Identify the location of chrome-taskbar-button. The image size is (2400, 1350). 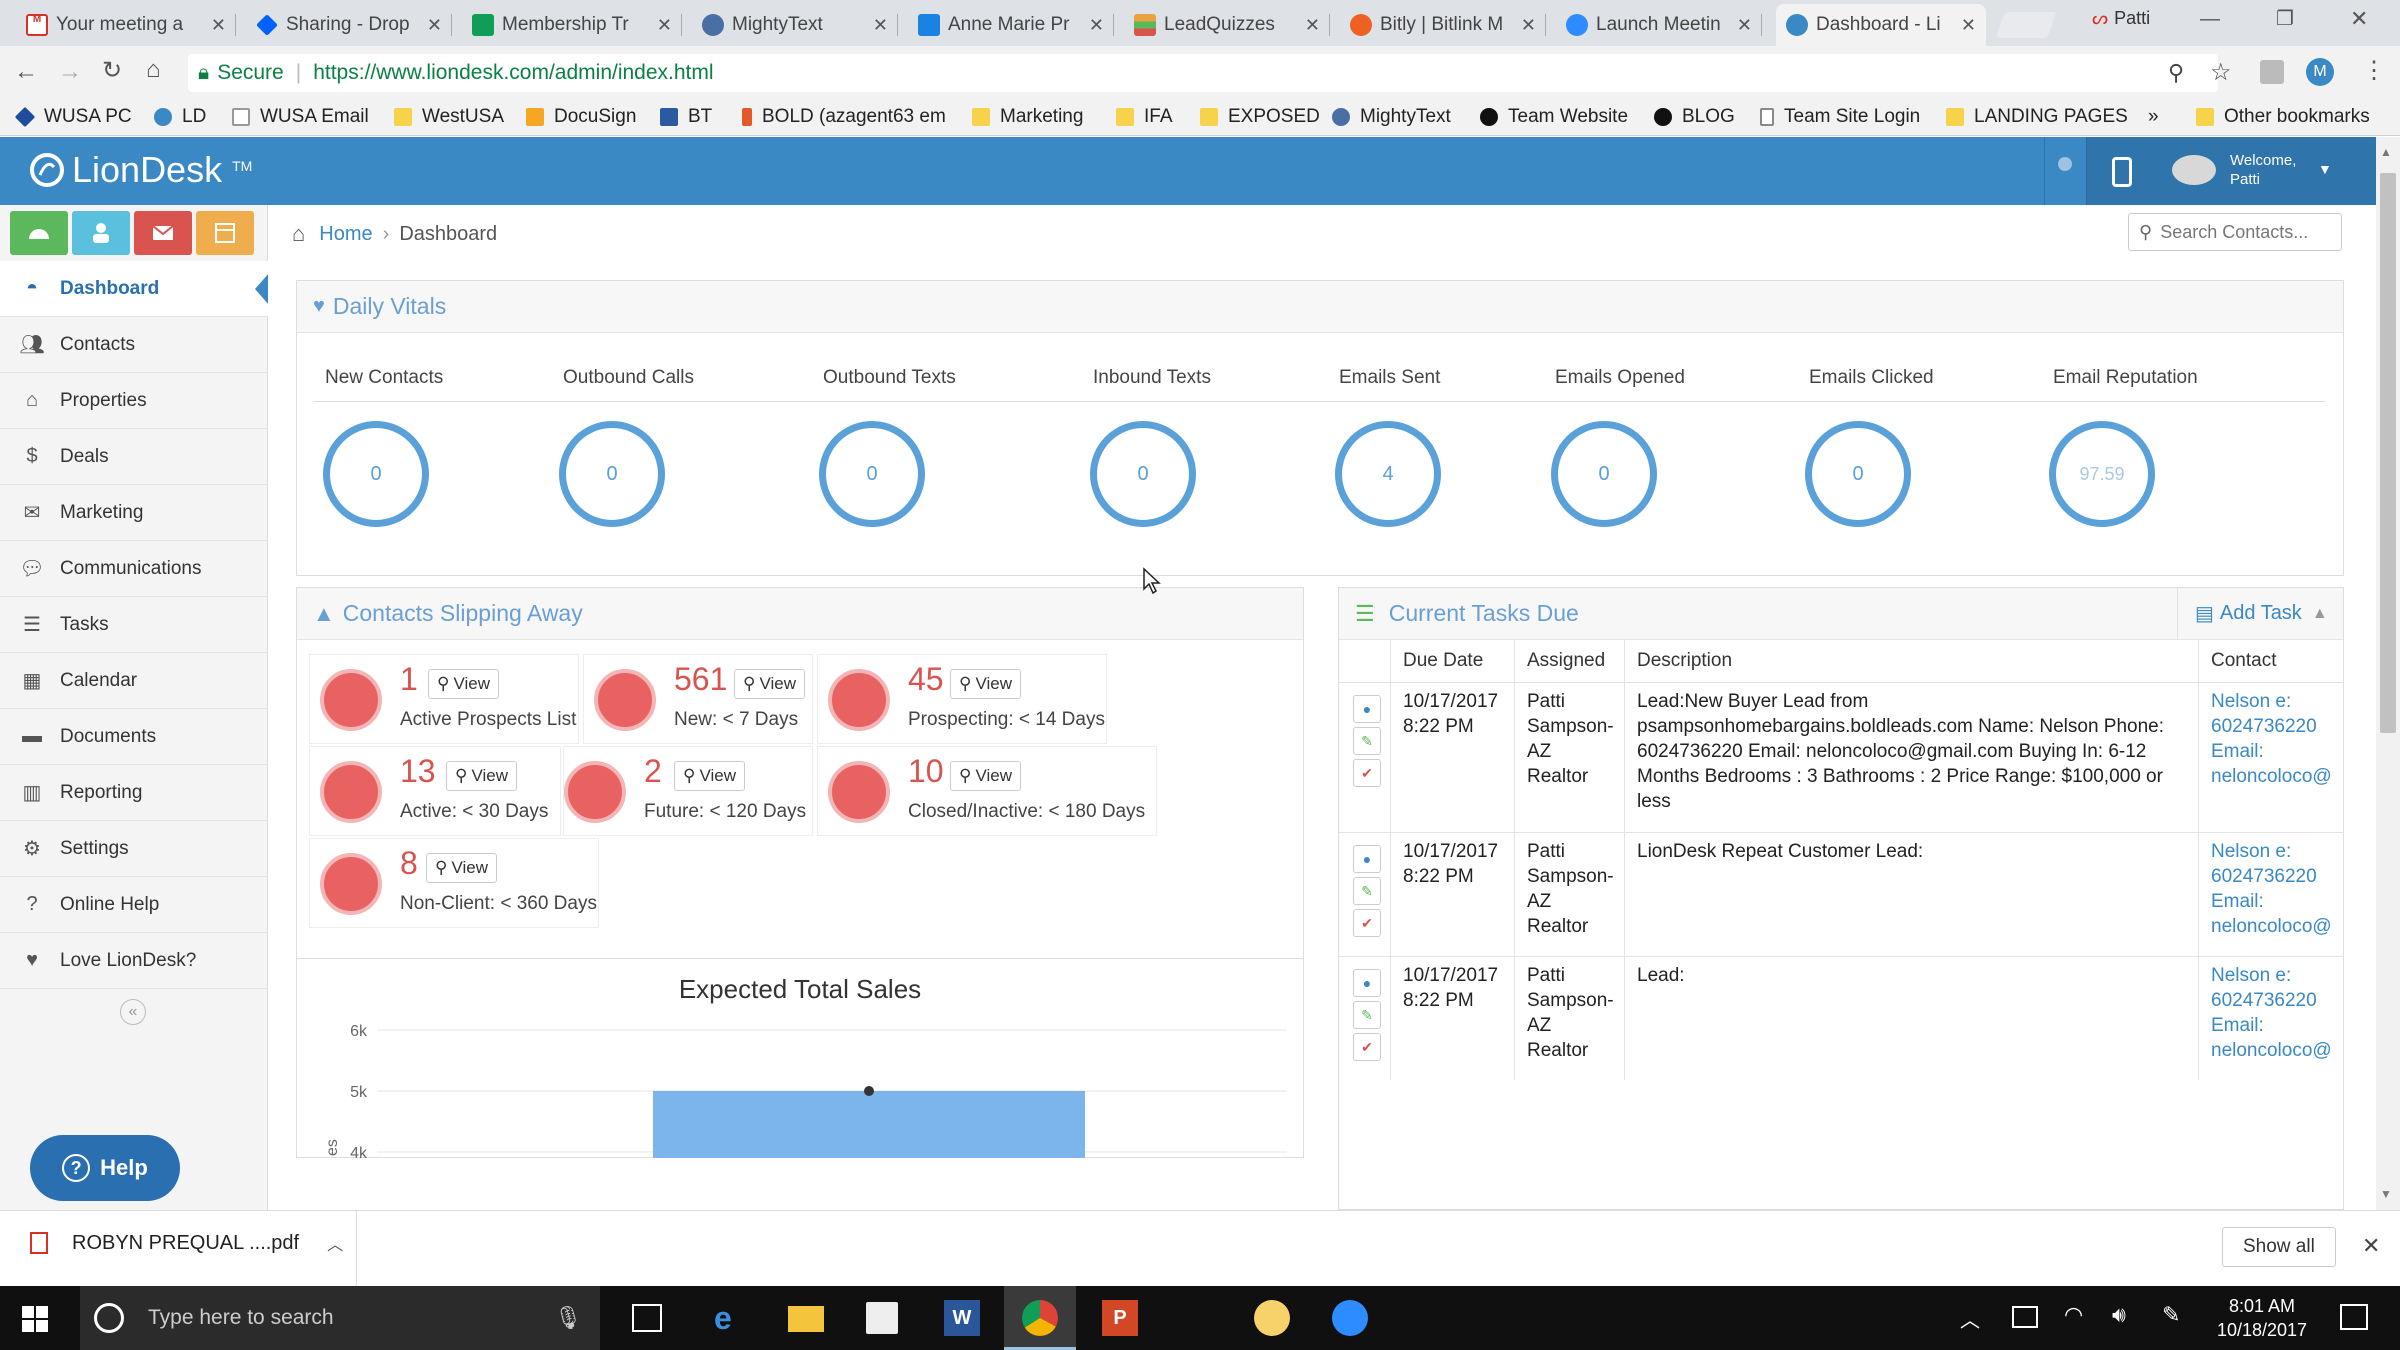
(1040, 1318).